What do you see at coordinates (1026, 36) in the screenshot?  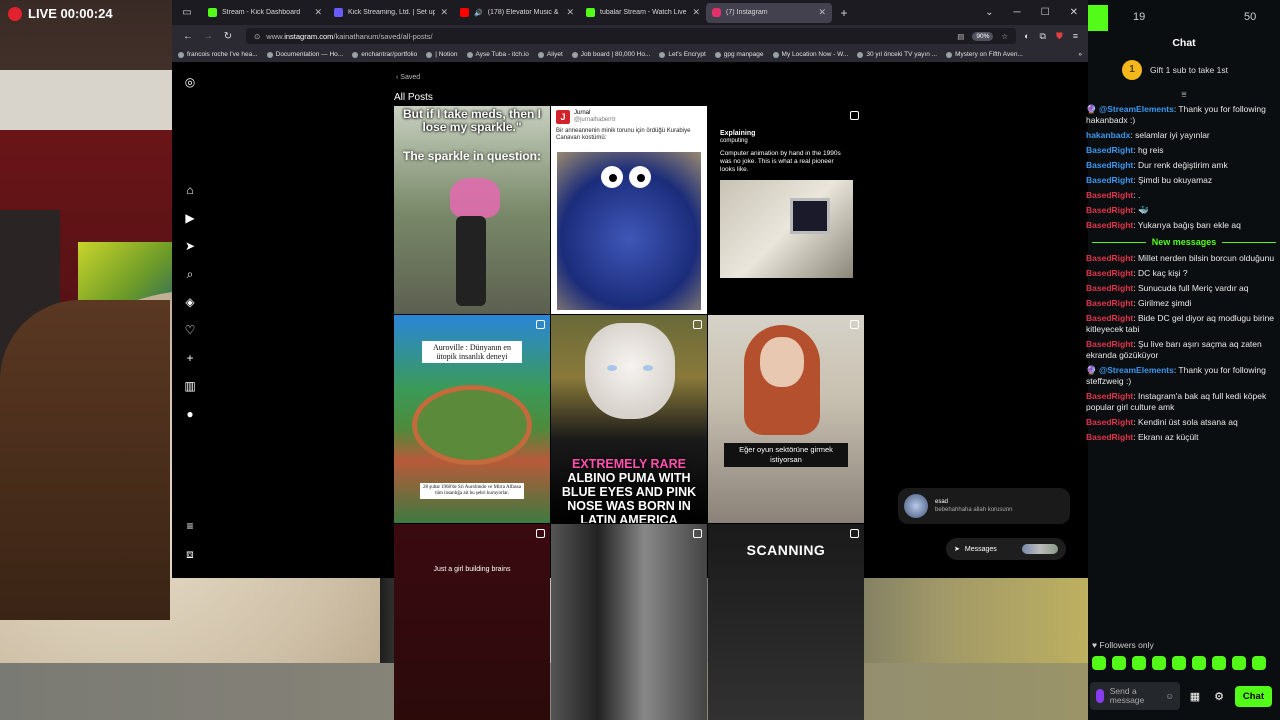 I see `sync-icon: ◐` at bounding box center [1026, 36].